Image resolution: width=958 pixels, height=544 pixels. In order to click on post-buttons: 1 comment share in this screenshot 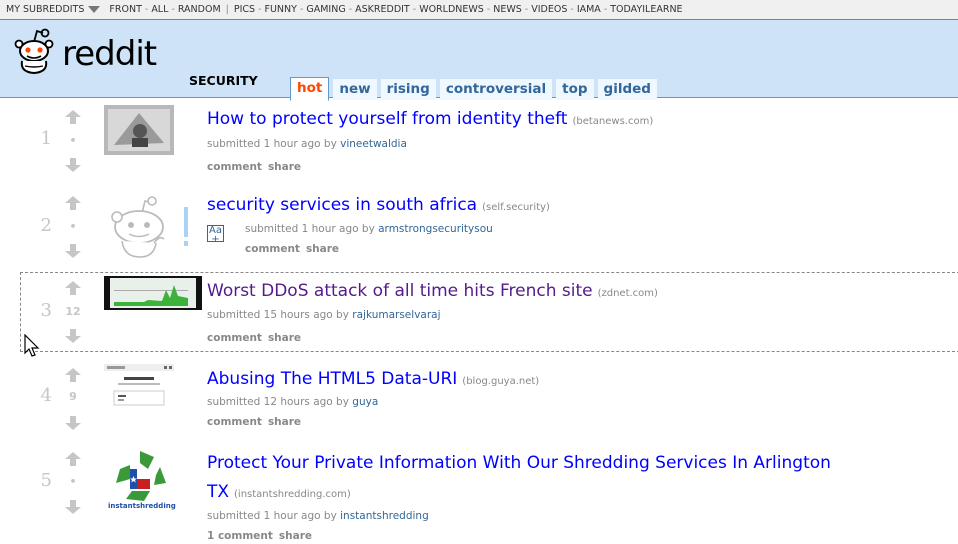, I will do `click(262, 536)`.